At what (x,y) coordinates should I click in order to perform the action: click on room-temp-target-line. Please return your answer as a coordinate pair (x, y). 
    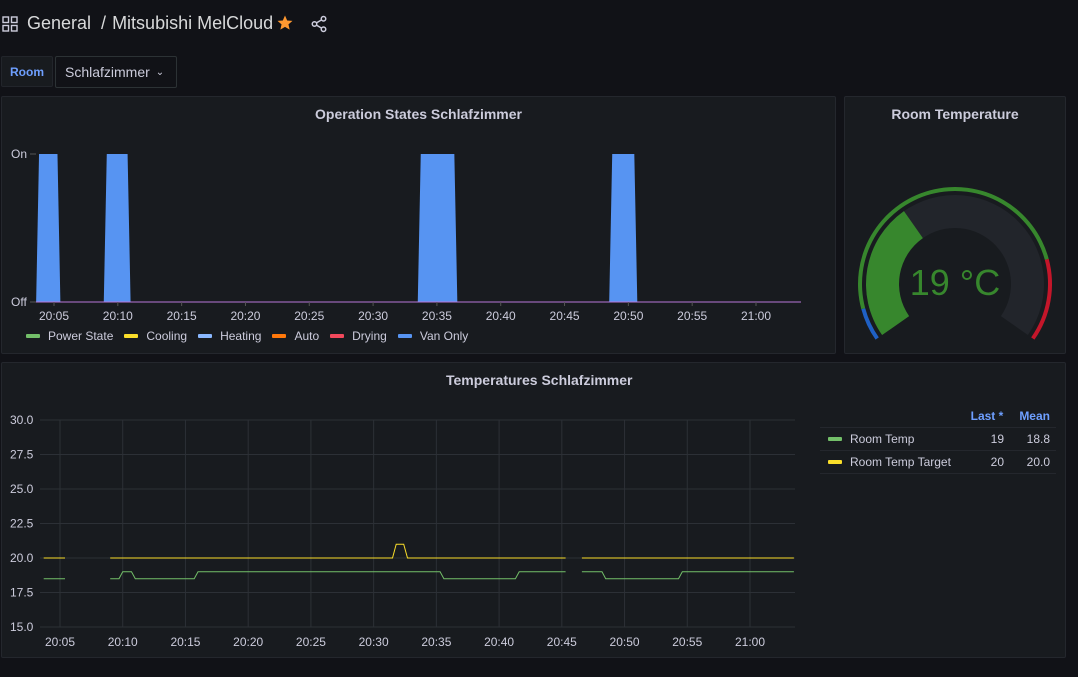
    Looking at the image, I should click on (338, 551).